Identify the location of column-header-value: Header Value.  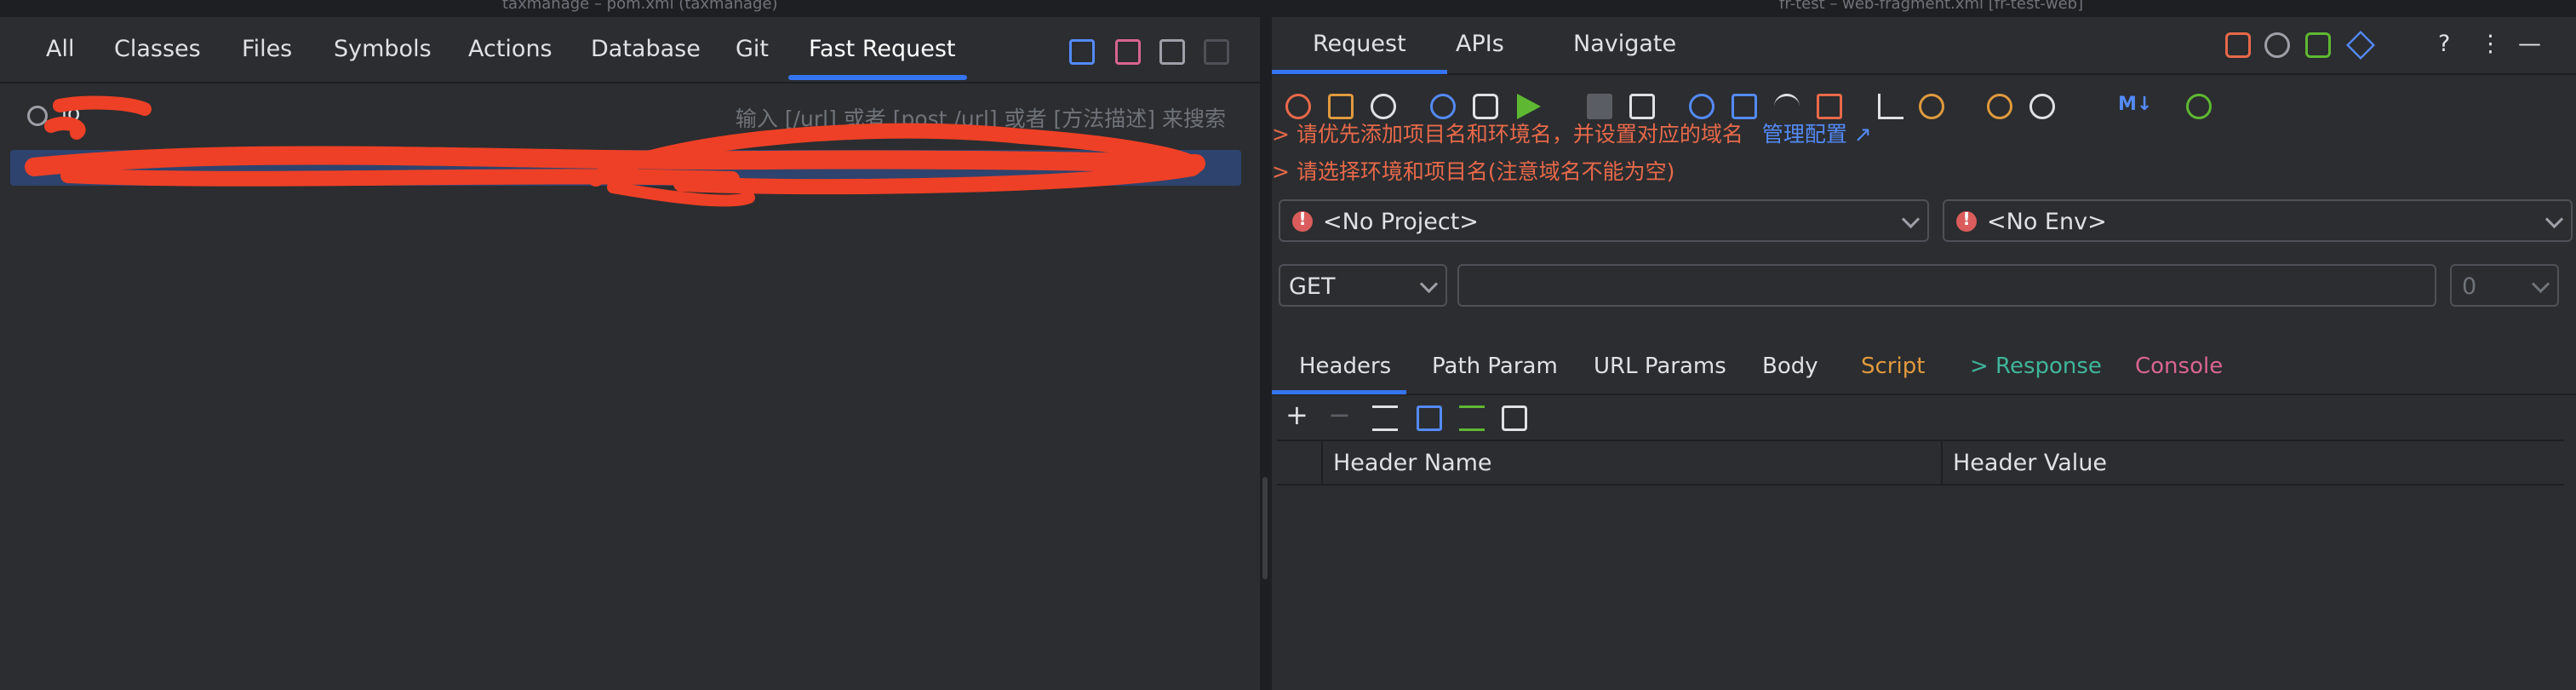
(2030, 463).